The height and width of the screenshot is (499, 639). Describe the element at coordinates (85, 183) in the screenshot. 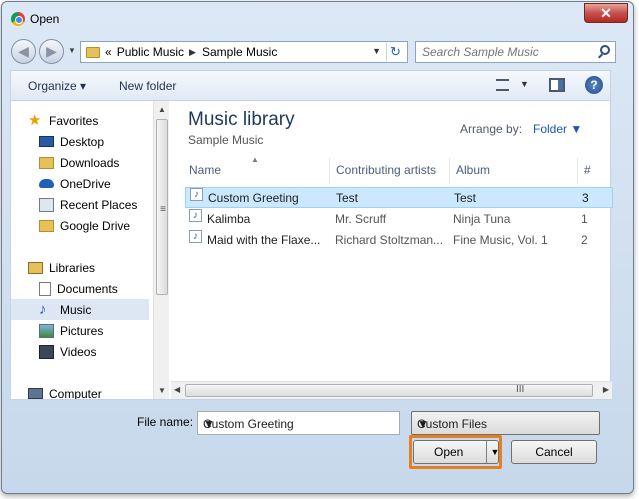

I see `sidebar-item-label: OneDrive` at that location.